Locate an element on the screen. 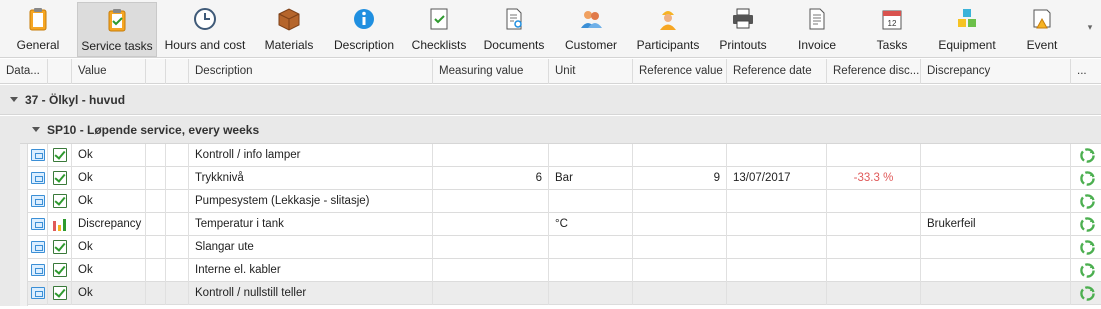  cell-description: Trykknivå is located at coordinates (311, 178).